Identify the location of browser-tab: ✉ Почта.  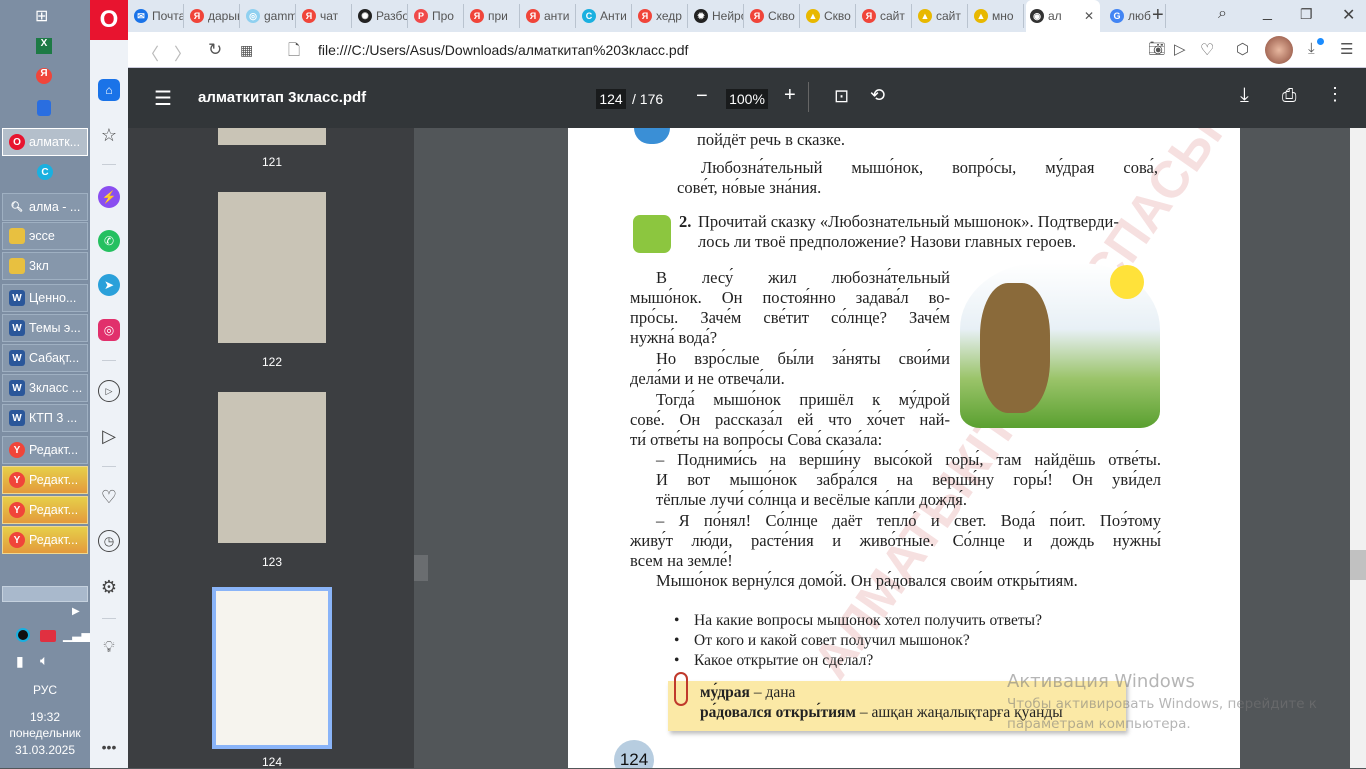
(157, 16).